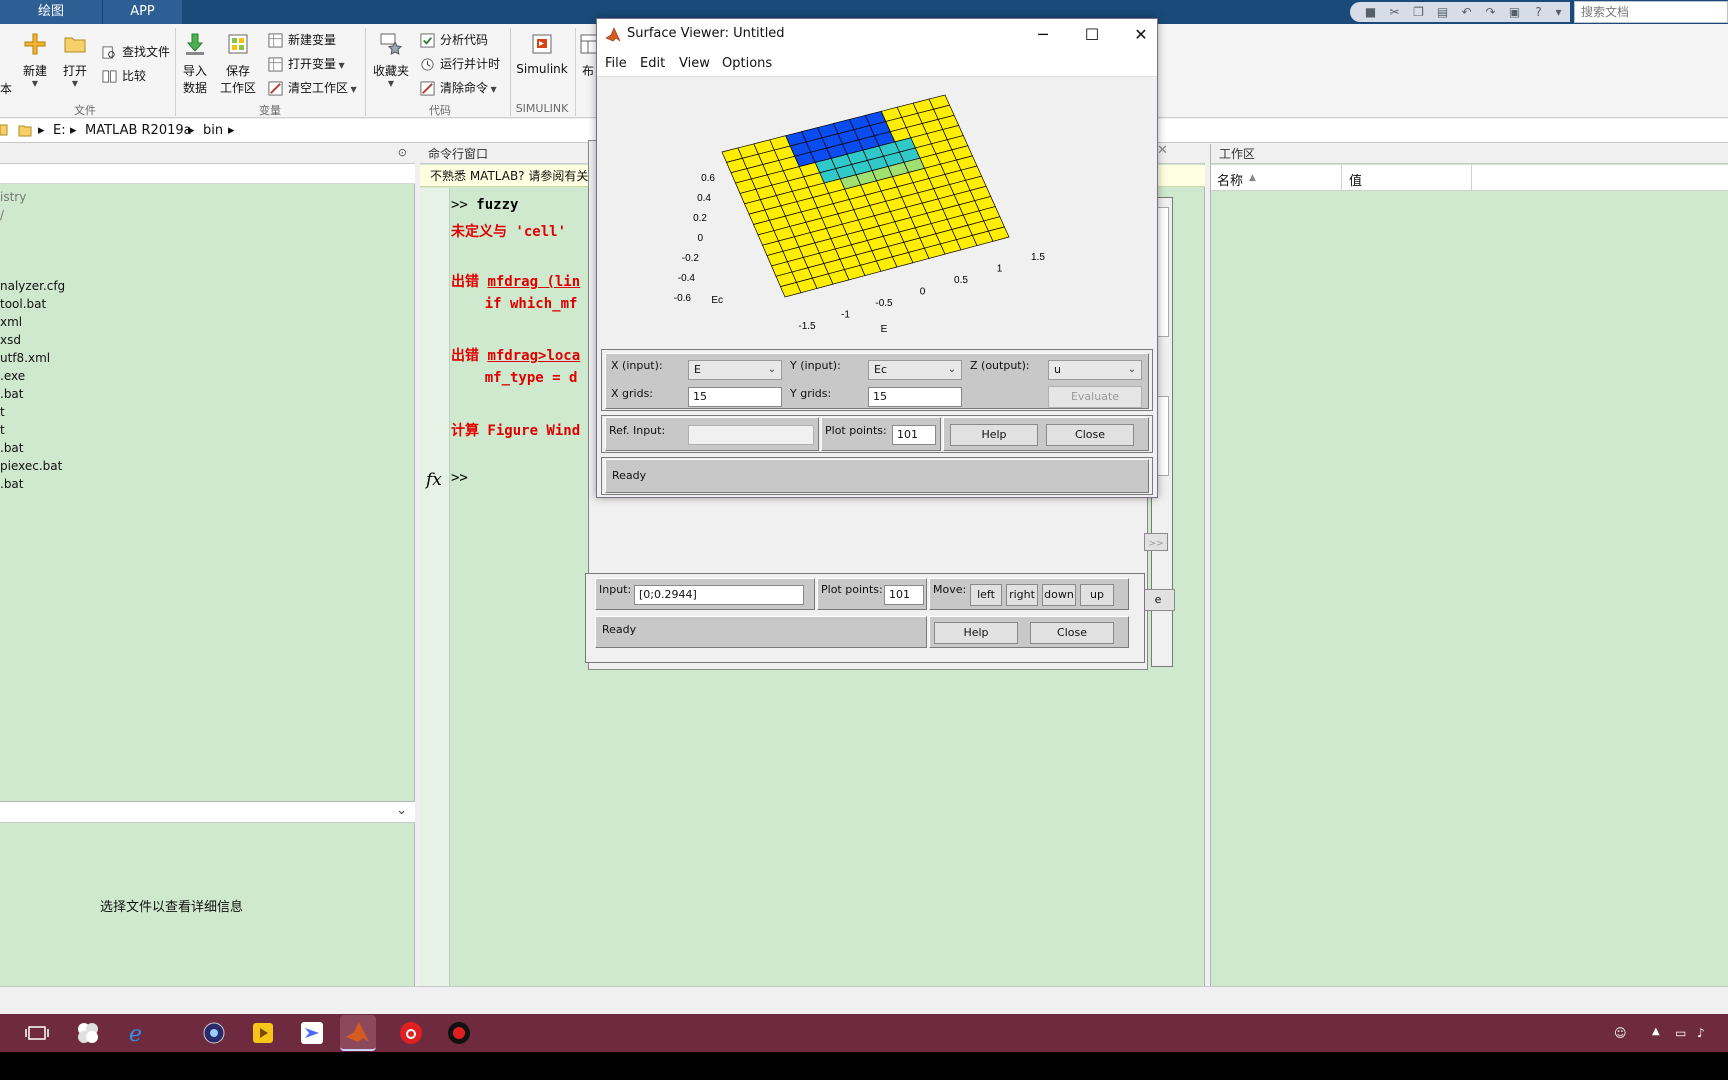  I want to click on folder-icon, so click(25, 130).